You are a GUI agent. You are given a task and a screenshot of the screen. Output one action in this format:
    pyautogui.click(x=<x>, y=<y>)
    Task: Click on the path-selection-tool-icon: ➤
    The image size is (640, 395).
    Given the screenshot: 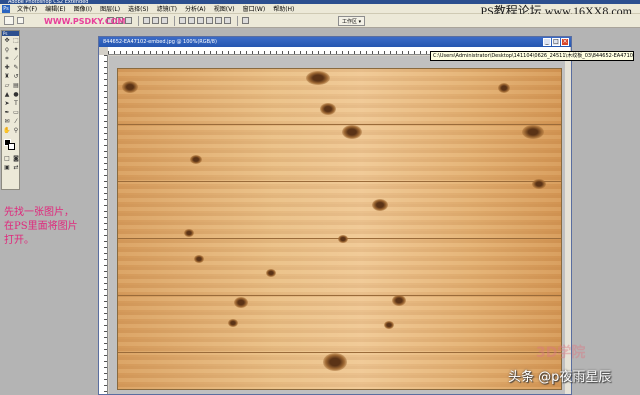 What is the action you would take?
    pyautogui.click(x=7, y=104)
    